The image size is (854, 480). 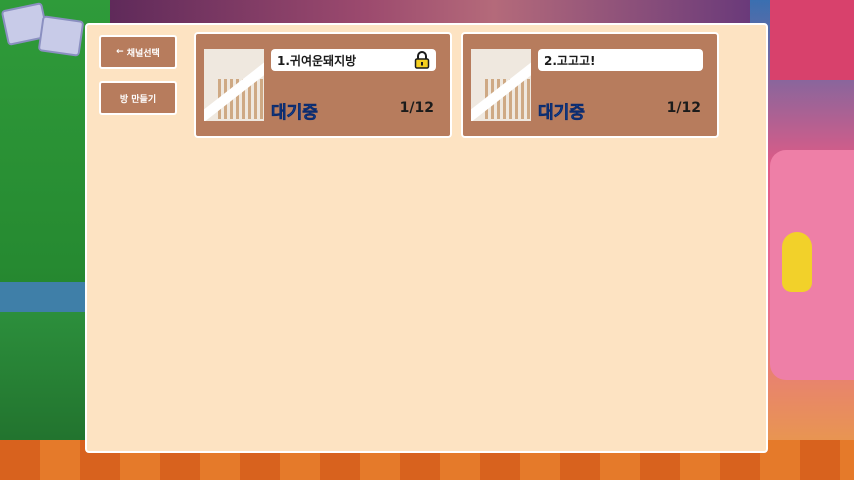 I want to click on bg-tile, so click(x=61, y=36).